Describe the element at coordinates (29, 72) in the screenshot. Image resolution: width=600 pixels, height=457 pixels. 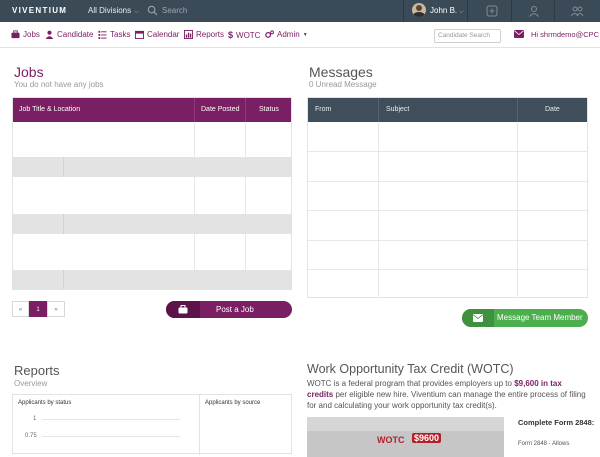
I see `jobs-title: Jobs` at that location.